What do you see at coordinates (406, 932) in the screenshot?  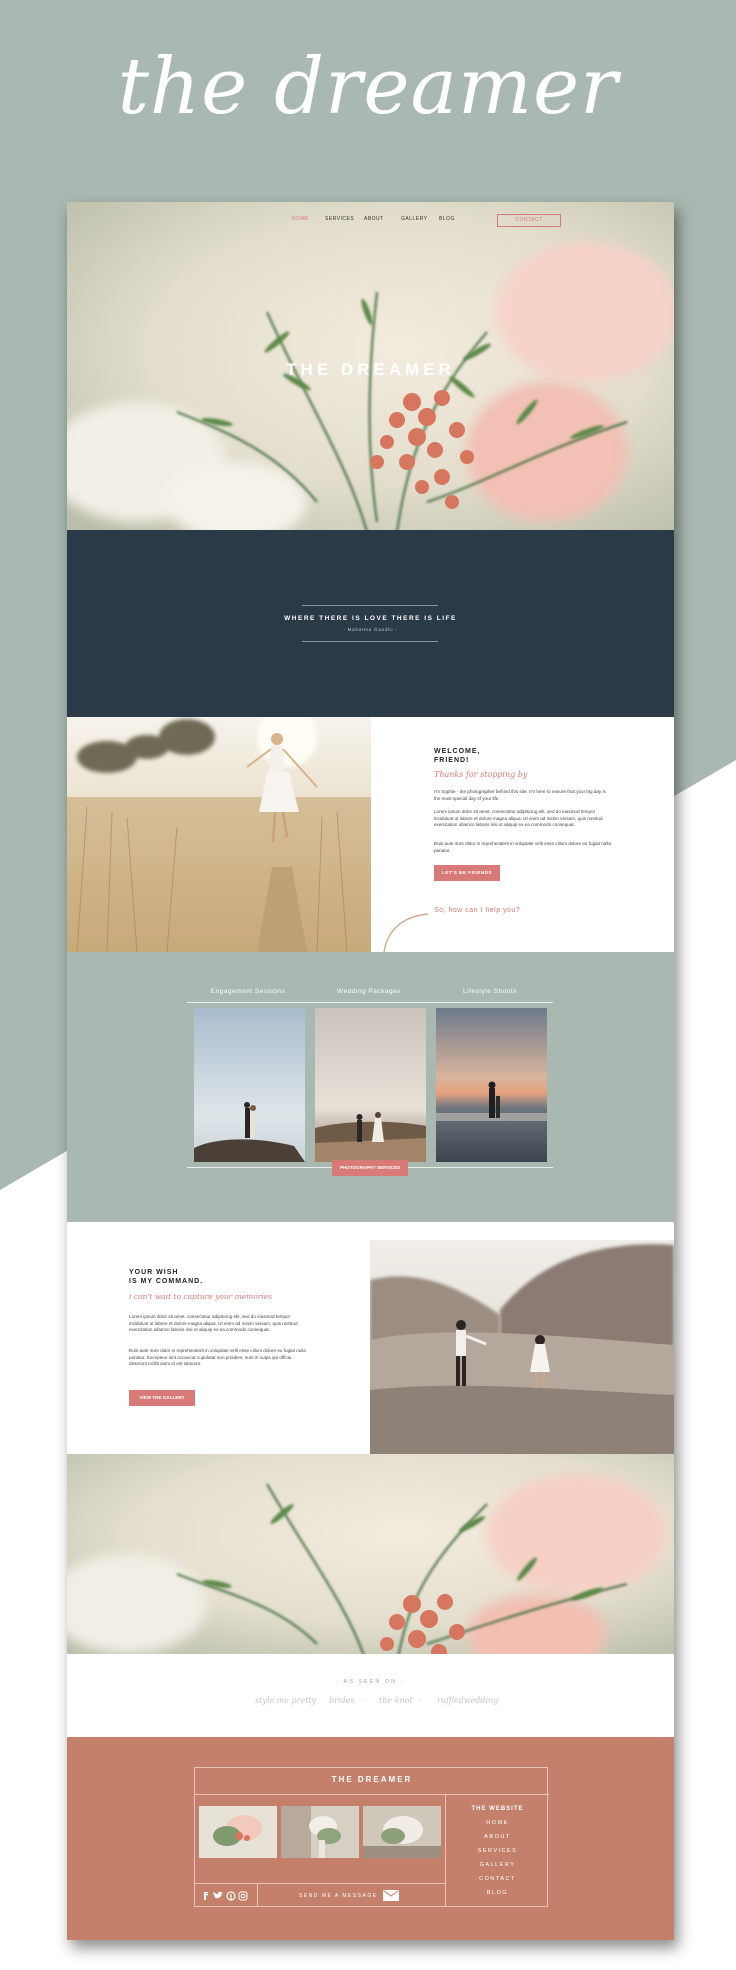 I see `curved-arrow-icon` at bounding box center [406, 932].